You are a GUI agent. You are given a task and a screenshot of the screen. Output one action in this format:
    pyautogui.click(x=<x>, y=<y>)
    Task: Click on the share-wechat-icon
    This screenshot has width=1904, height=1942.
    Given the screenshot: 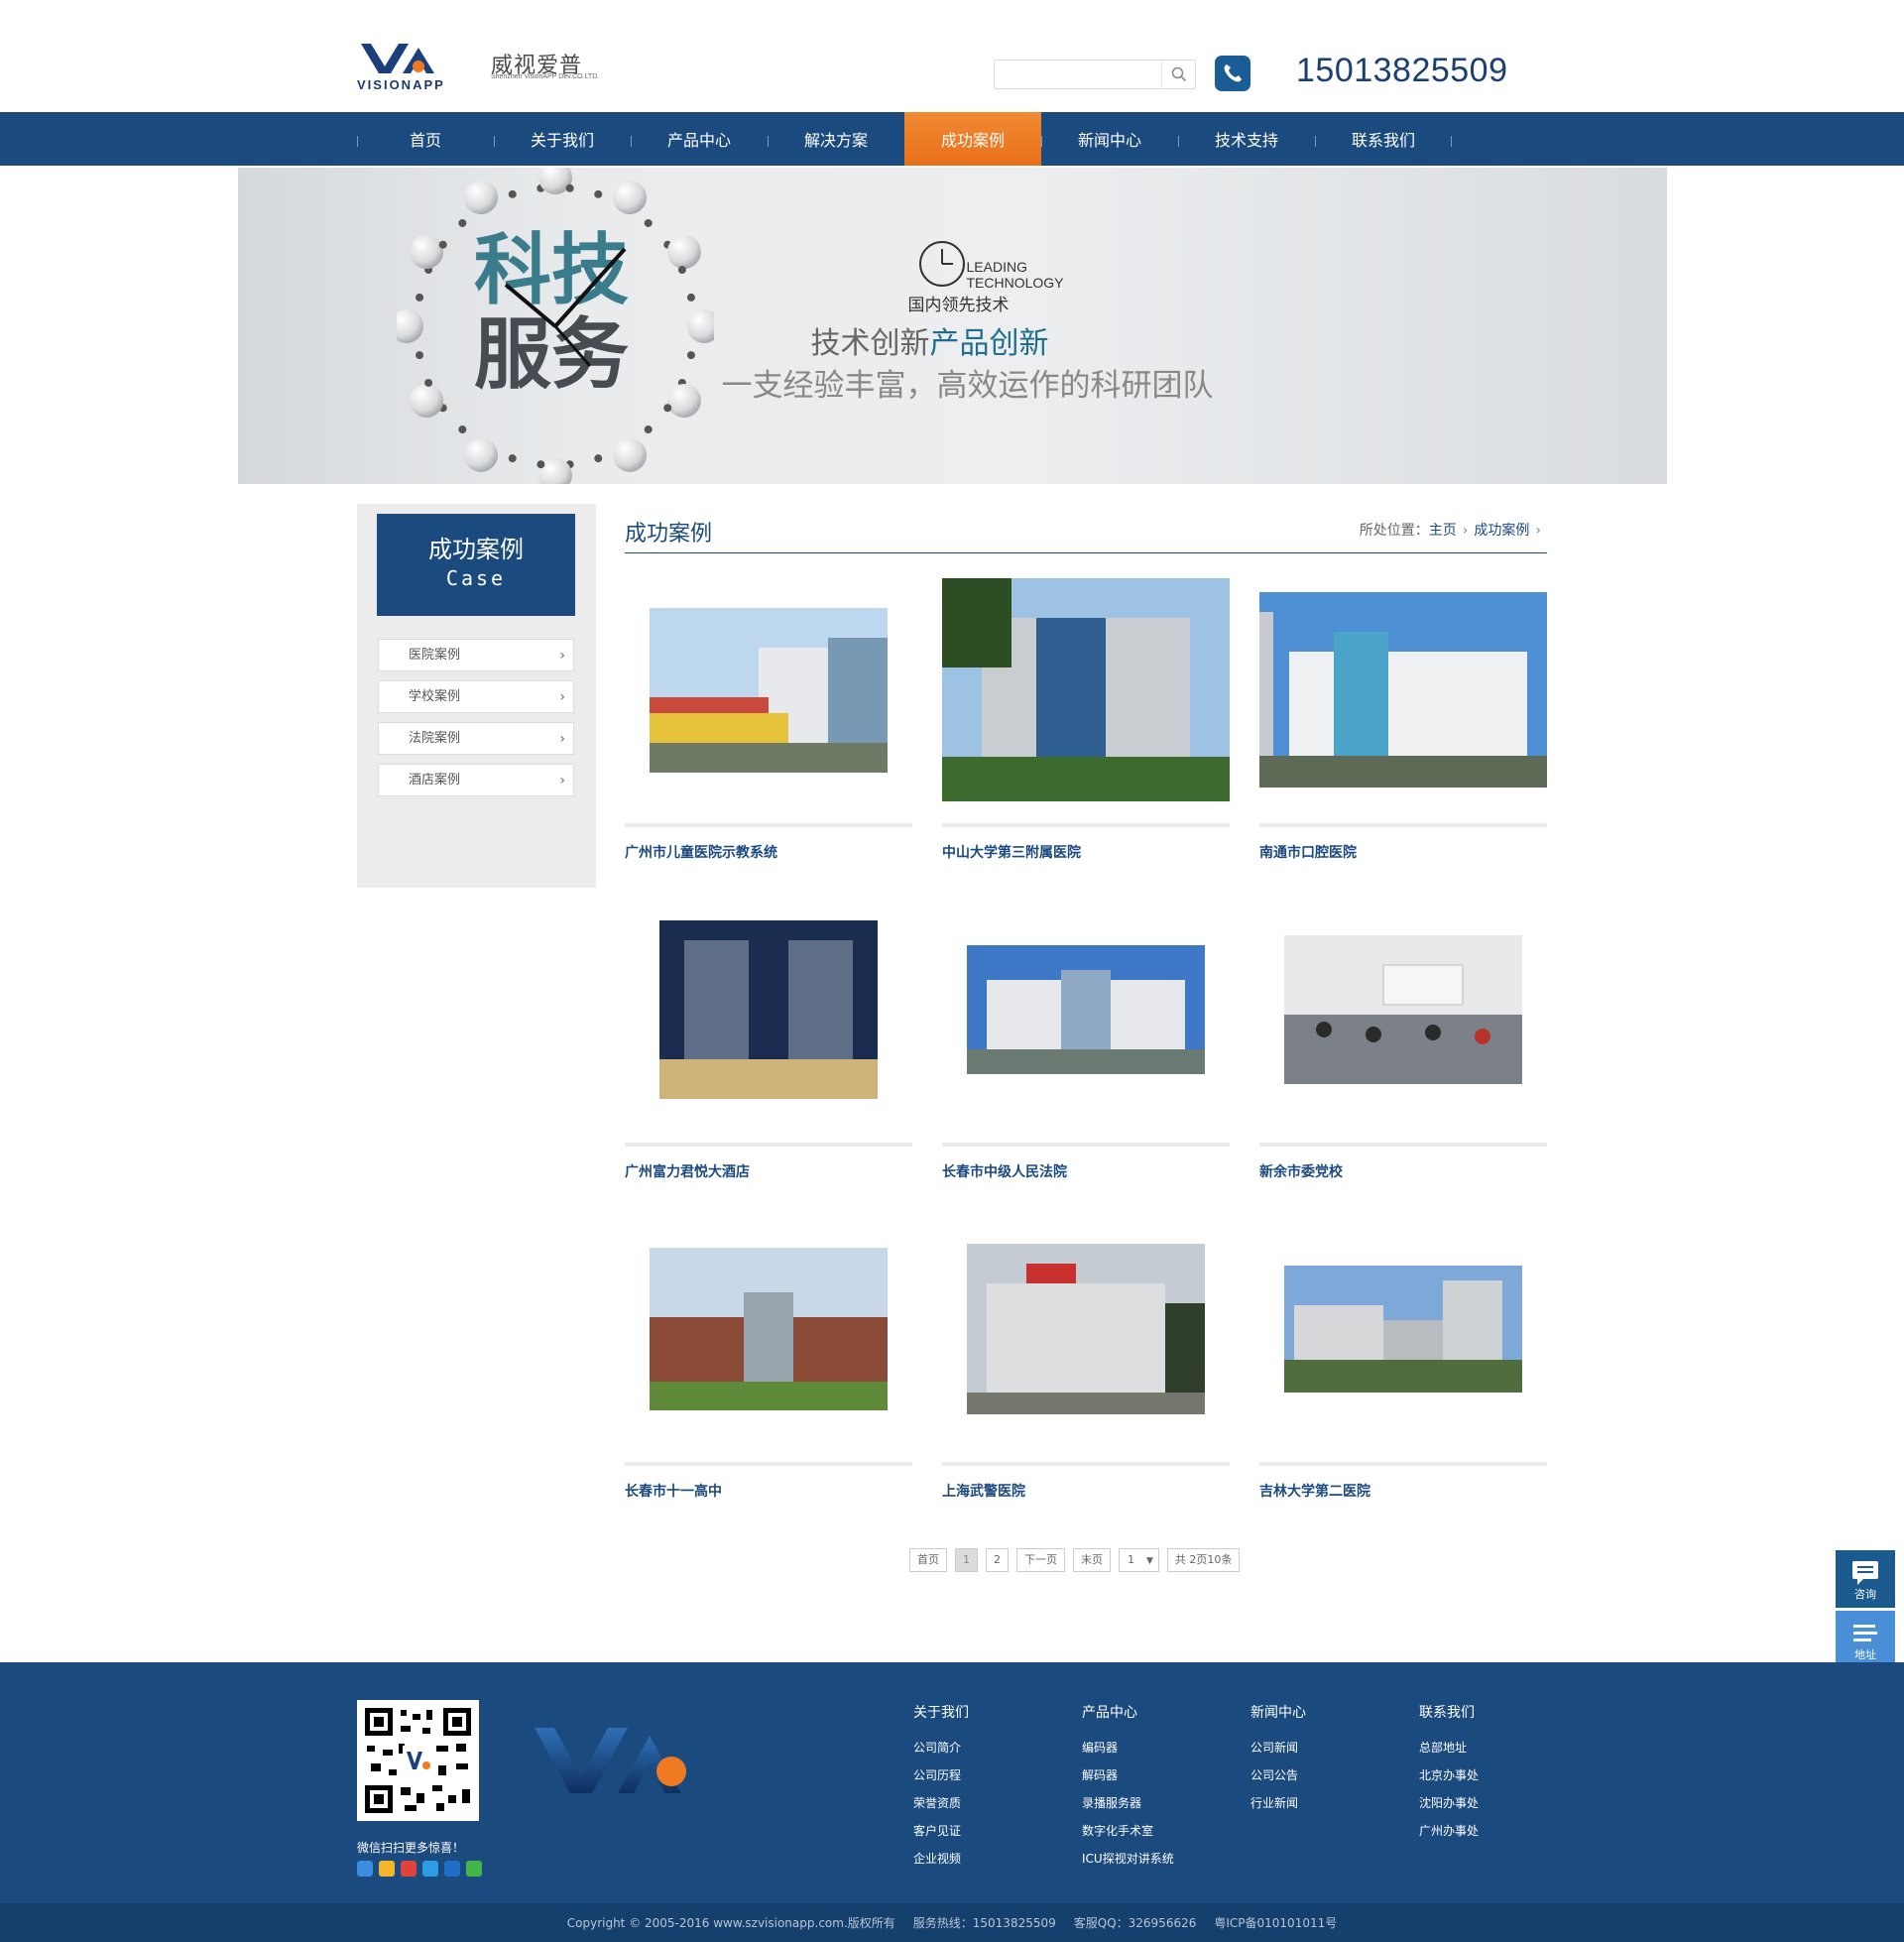 What is the action you would take?
    pyautogui.click(x=474, y=1869)
    